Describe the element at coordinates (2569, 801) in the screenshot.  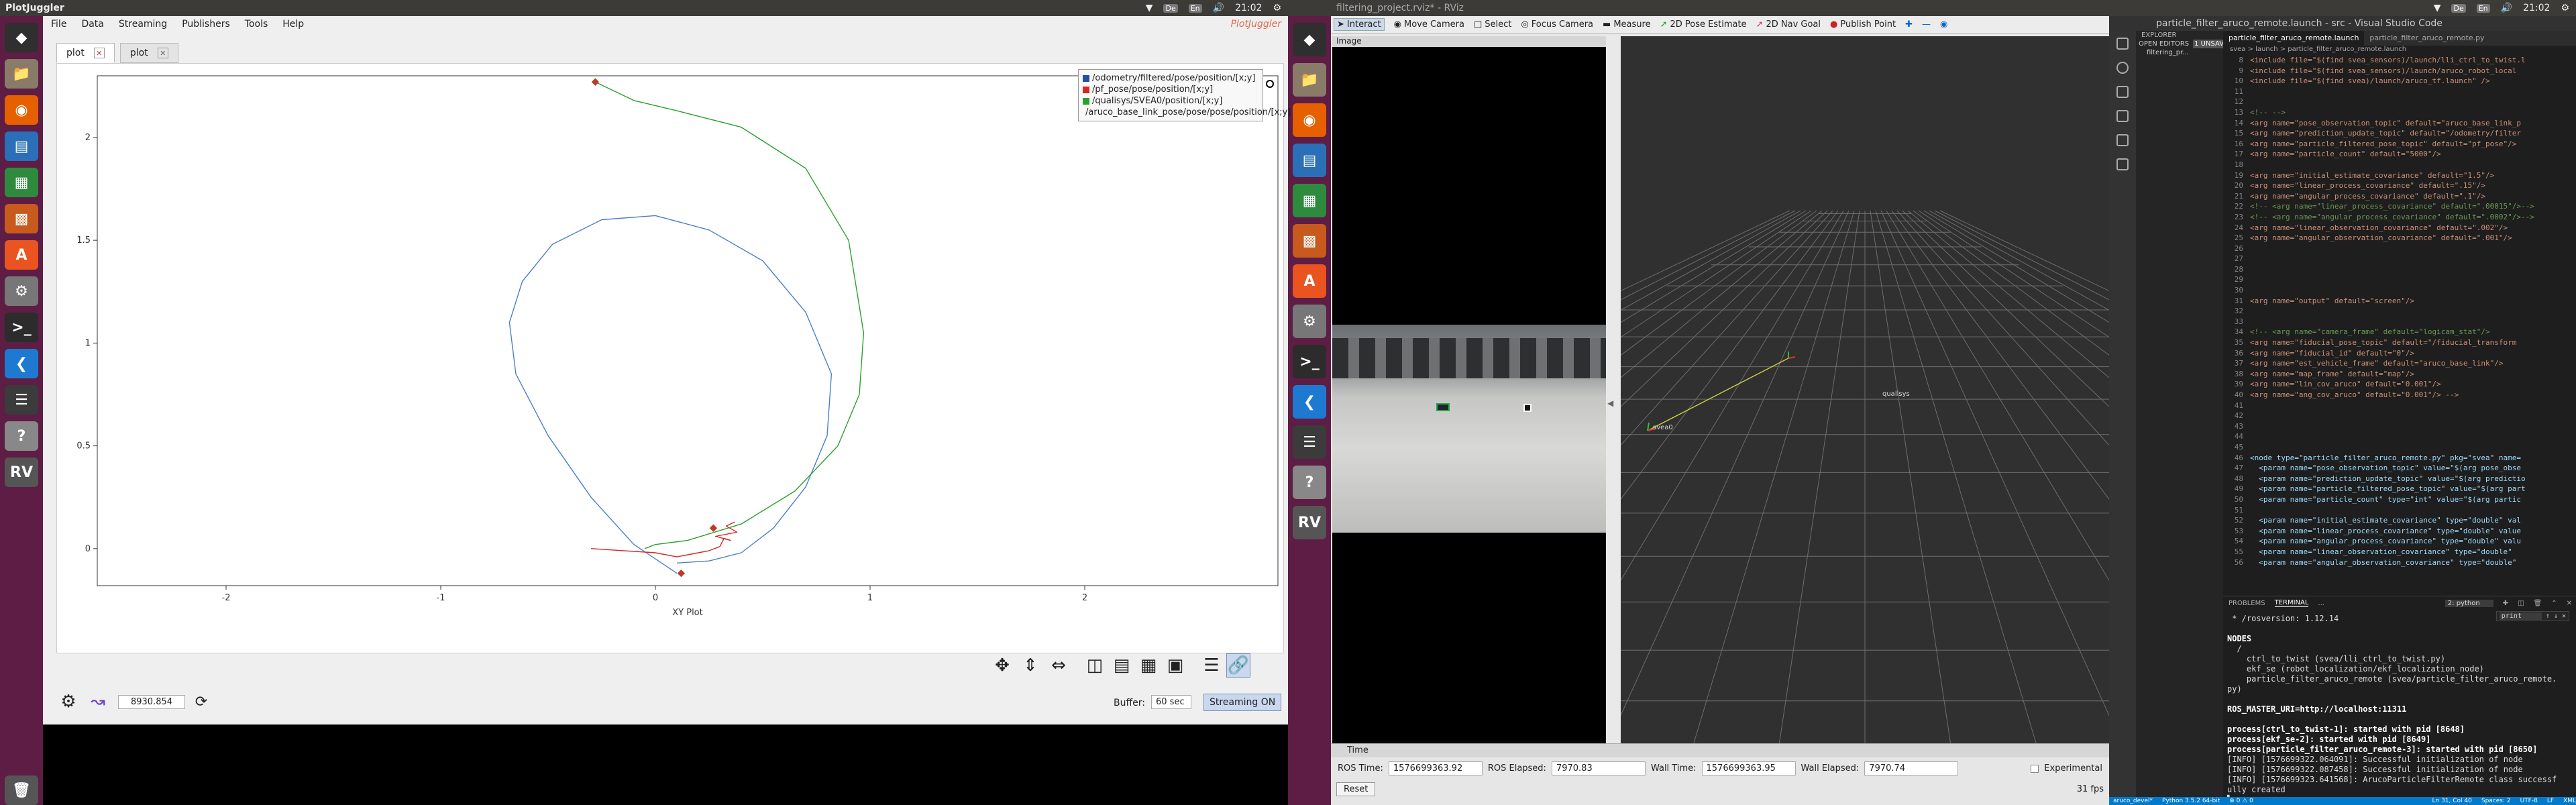
I see `status-item: XML` at that location.